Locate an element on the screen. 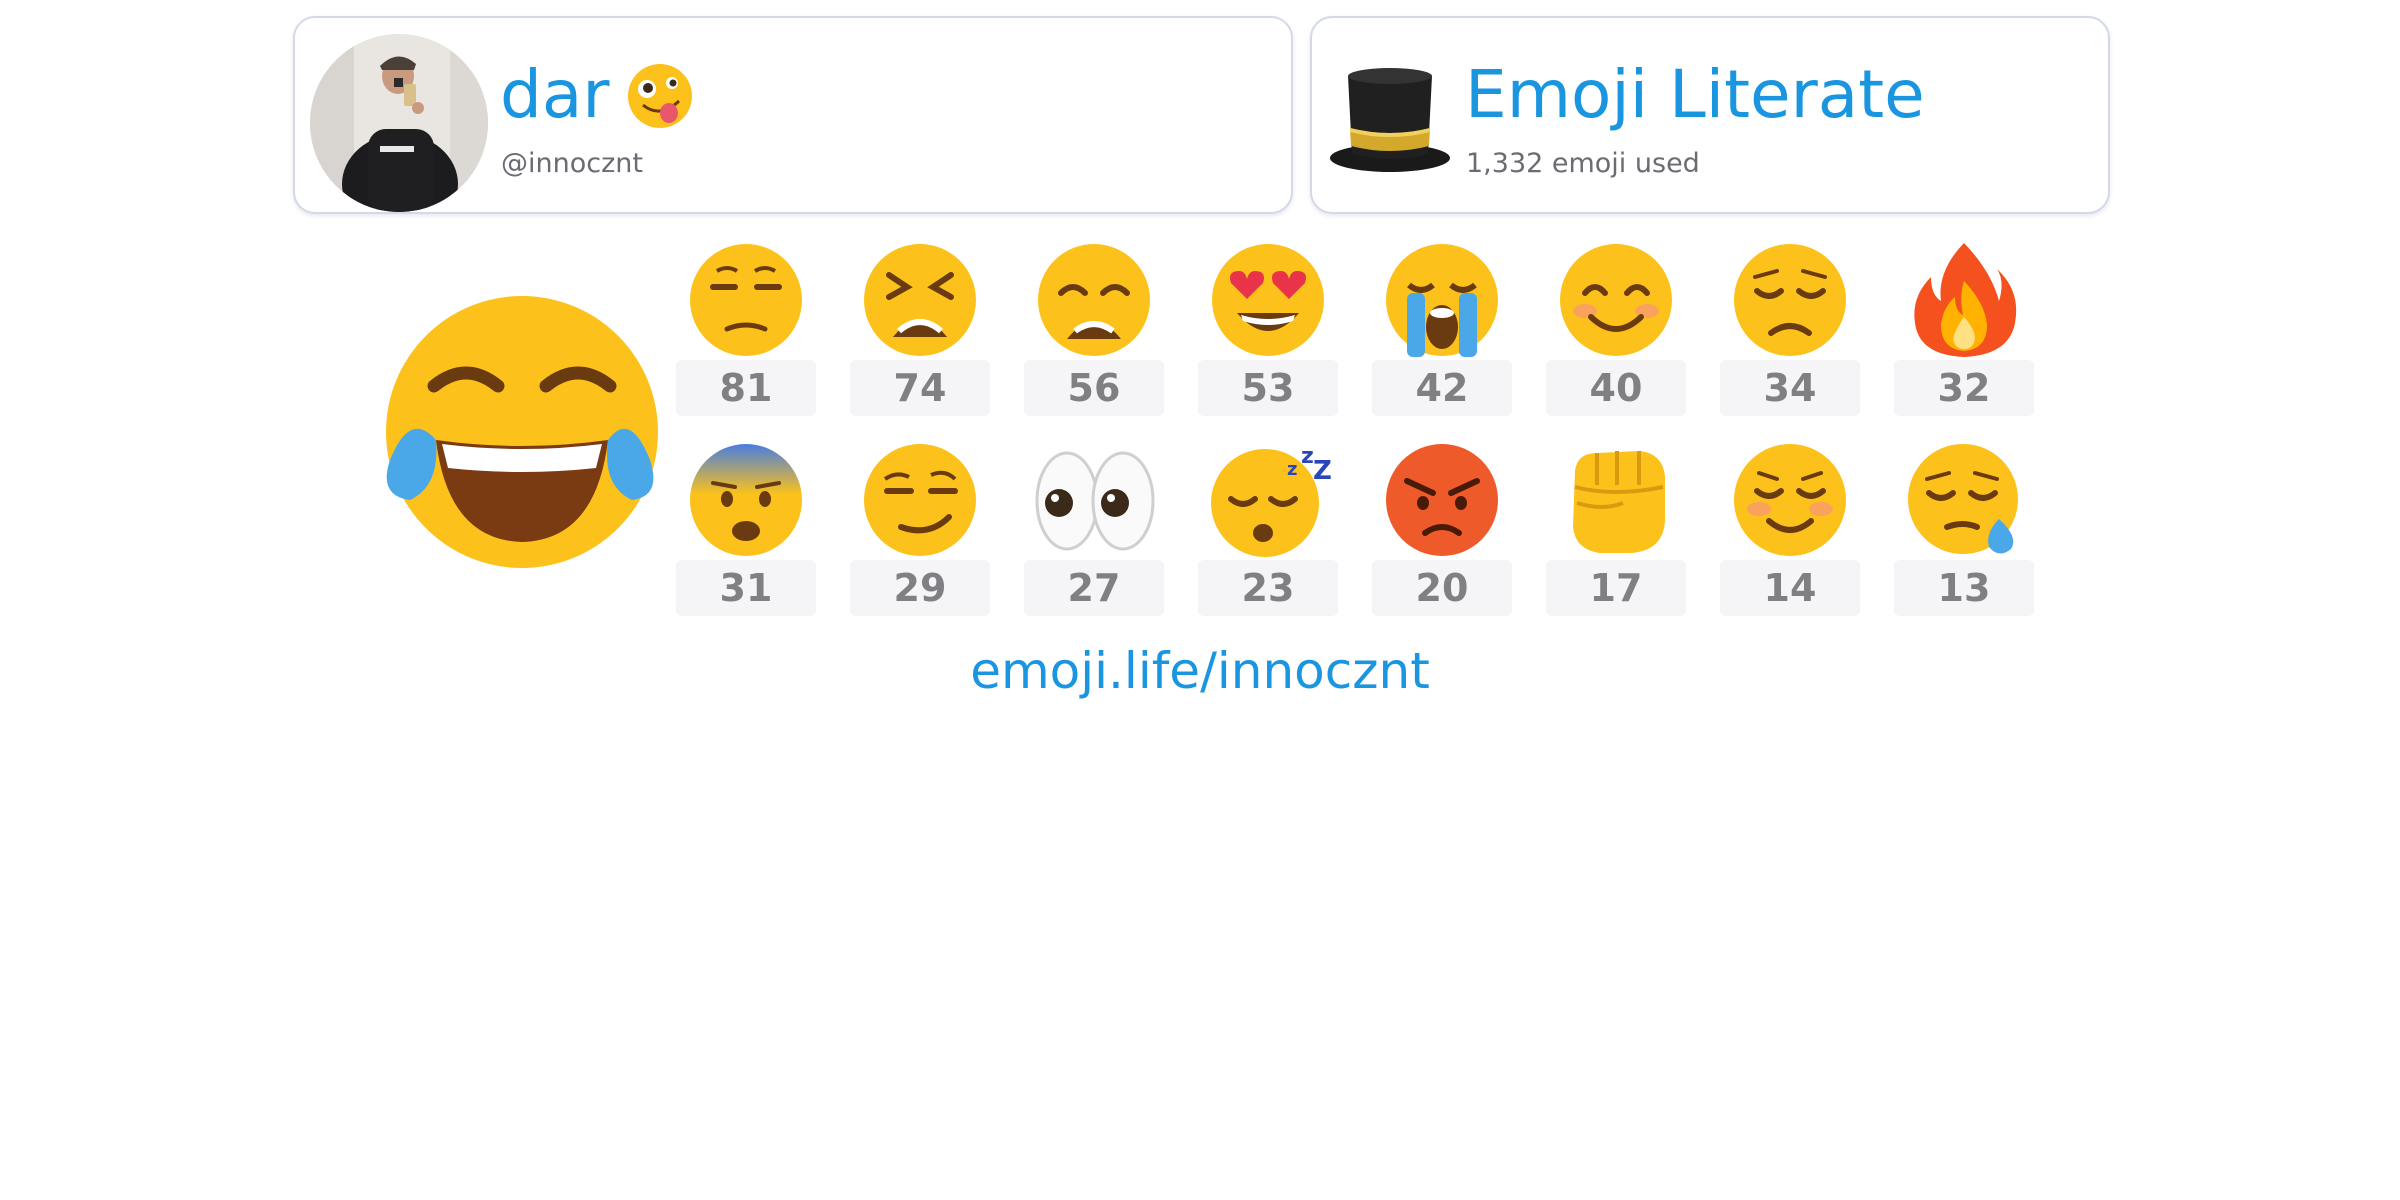  emoji-stat: z z Z 23 is located at coordinates (1268, 533).